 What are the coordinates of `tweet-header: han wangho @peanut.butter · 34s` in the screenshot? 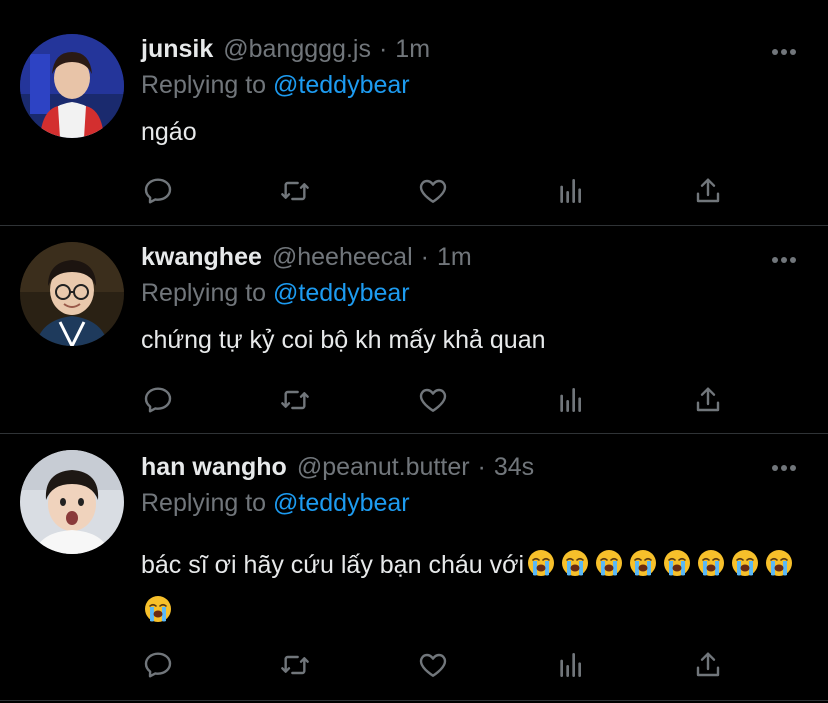 It's located at (337, 467).